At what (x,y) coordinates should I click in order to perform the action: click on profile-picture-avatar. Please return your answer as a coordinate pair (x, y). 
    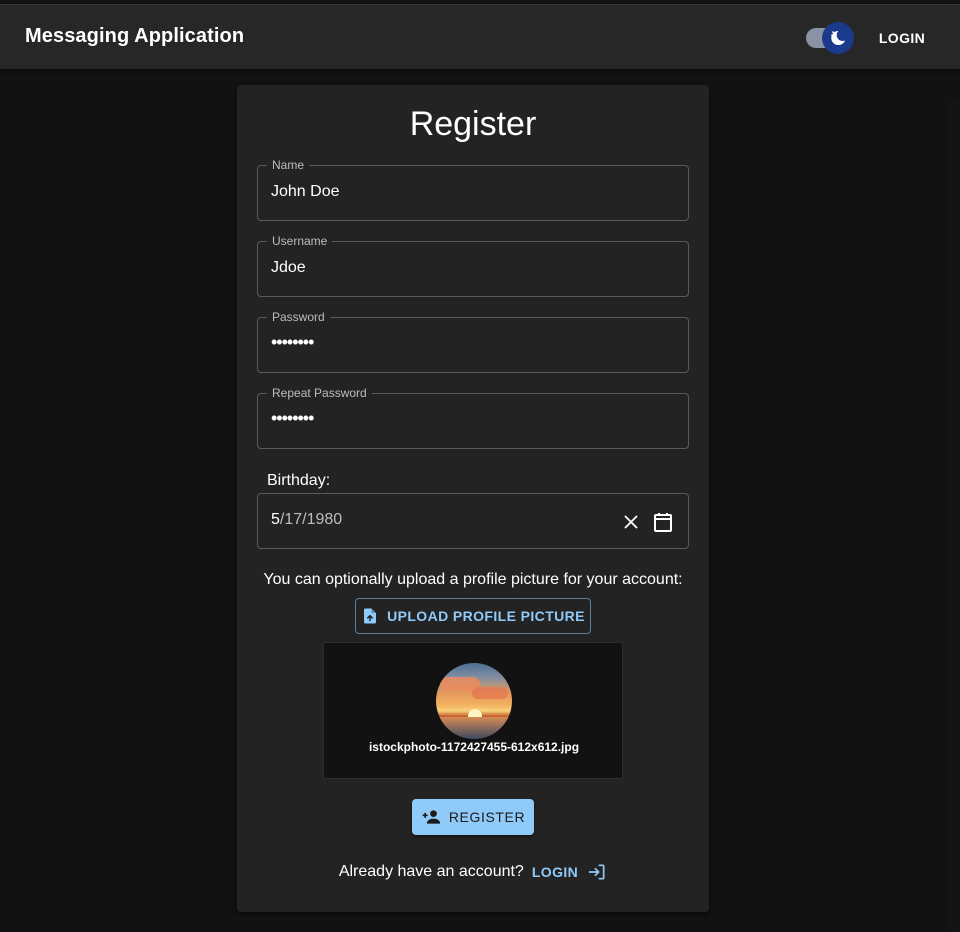
    Looking at the image, I should click on (474, 701).